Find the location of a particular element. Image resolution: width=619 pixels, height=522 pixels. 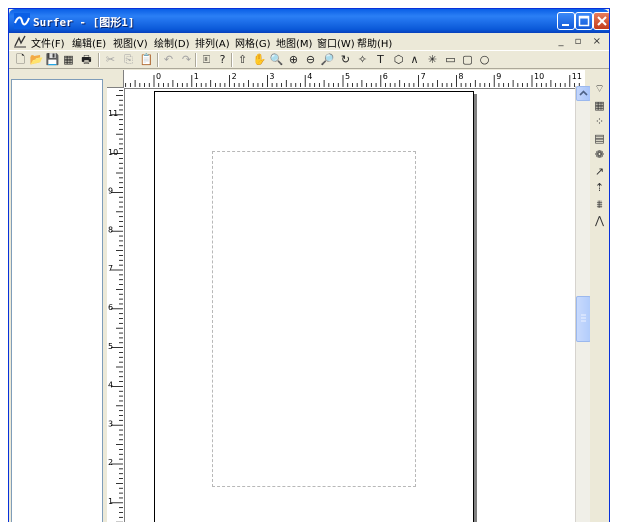

maximize-icon is located at coordinates (584, 21).